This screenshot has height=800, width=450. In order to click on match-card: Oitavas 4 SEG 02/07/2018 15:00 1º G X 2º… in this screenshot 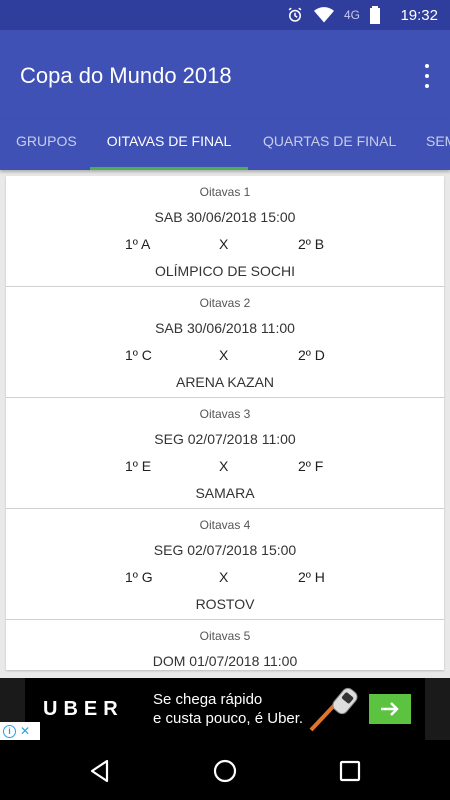, I will do `click(225, 564)`.